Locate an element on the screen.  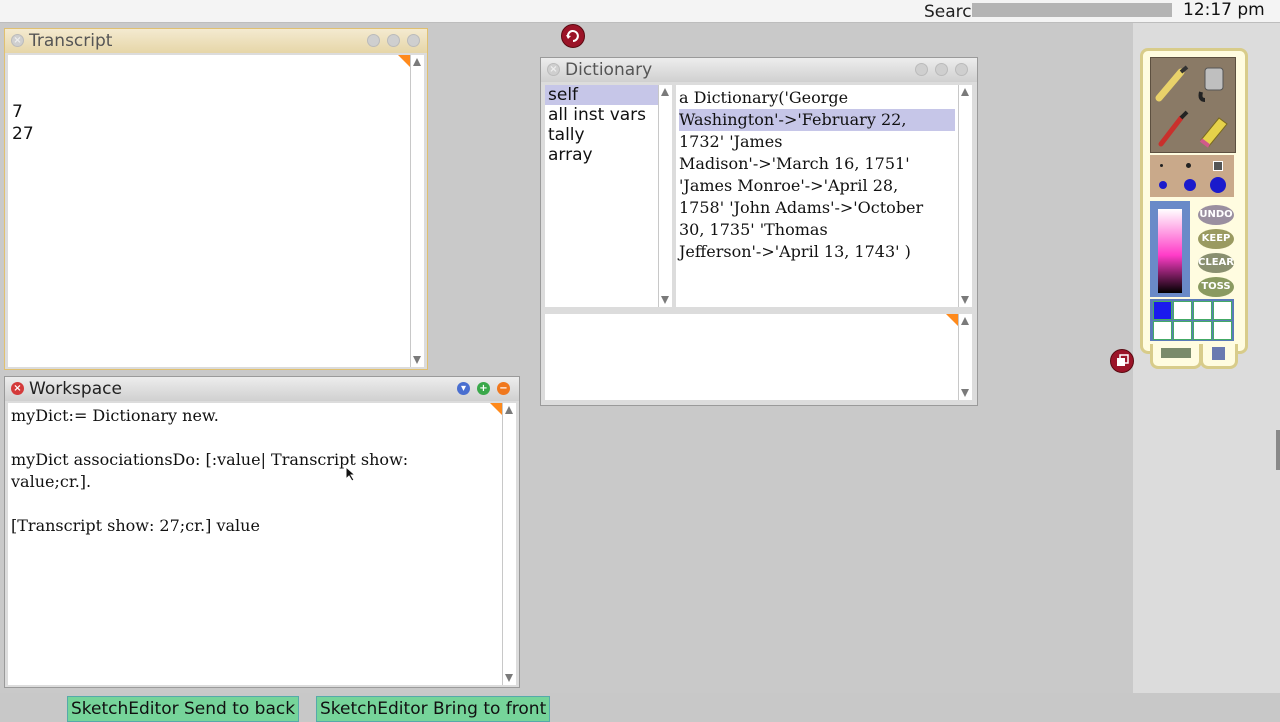
brush-size-panel is located at coordinates (1192, 176).